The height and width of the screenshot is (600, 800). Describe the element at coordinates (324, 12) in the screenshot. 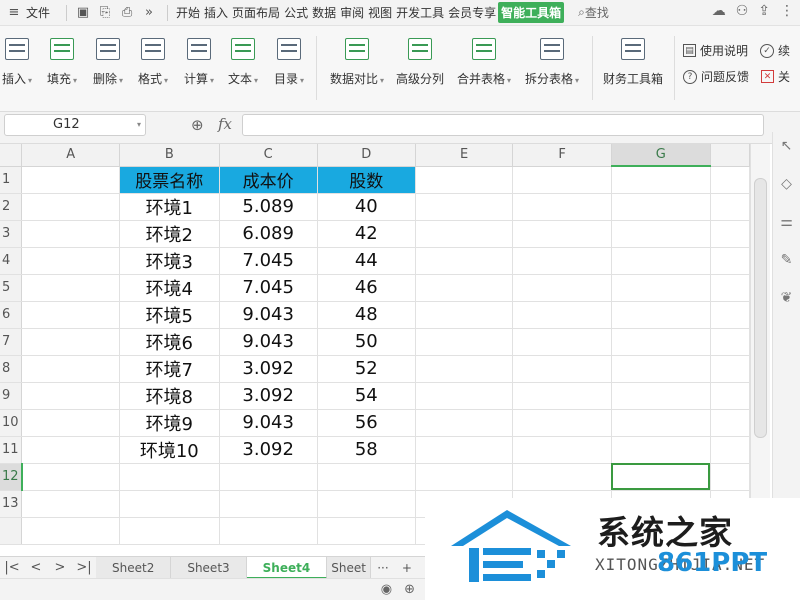

I see `tab-data: 数据` at that location.